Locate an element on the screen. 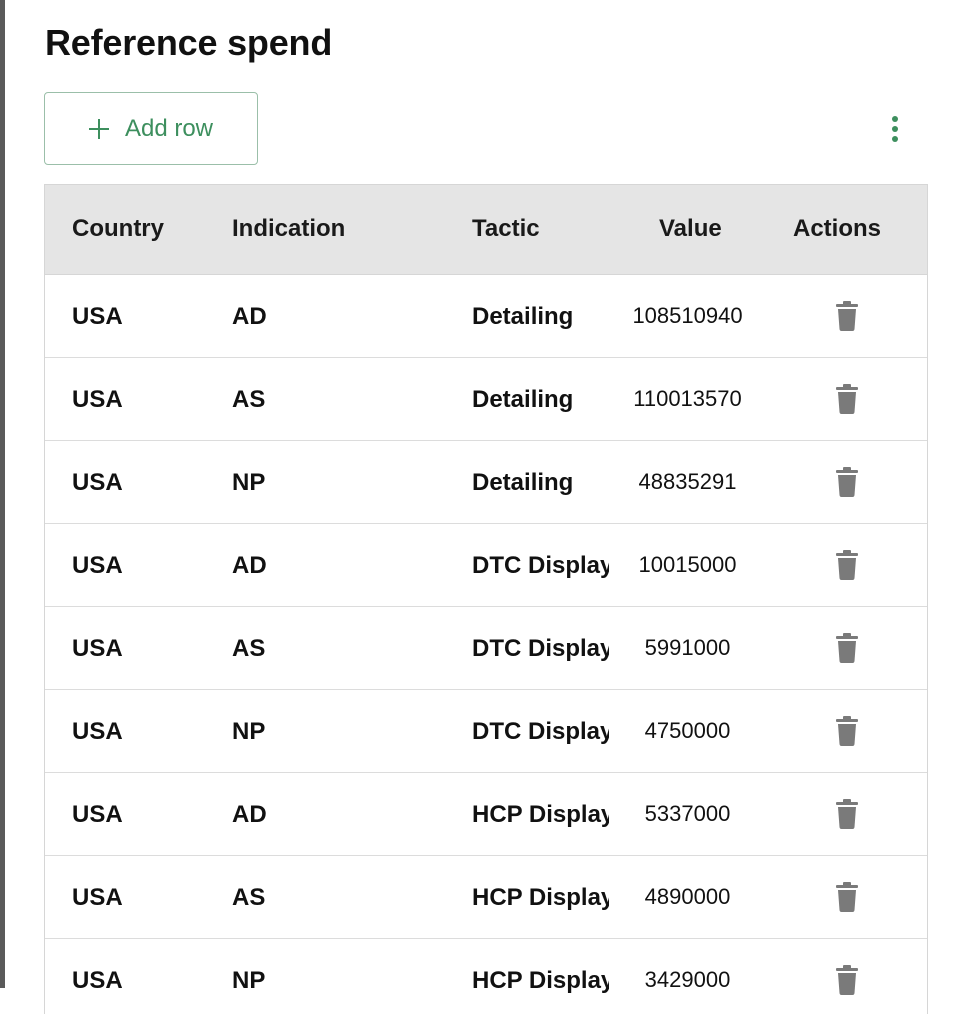  table-row: USA NP DTC Display 4750000 is located at coordinates (486, 731).